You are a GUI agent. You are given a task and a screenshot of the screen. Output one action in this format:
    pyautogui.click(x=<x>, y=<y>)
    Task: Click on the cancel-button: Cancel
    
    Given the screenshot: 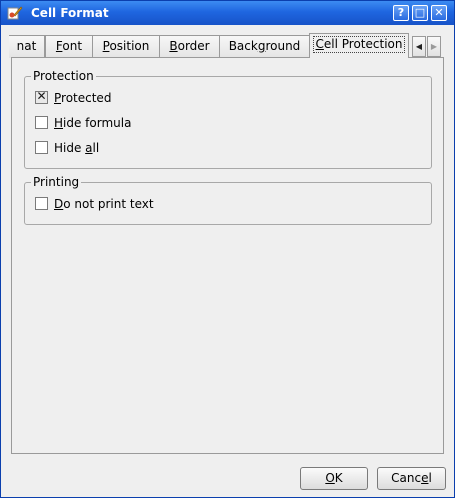 What is the action you would take?
    pyautogui.click(x=411, y=478)
    